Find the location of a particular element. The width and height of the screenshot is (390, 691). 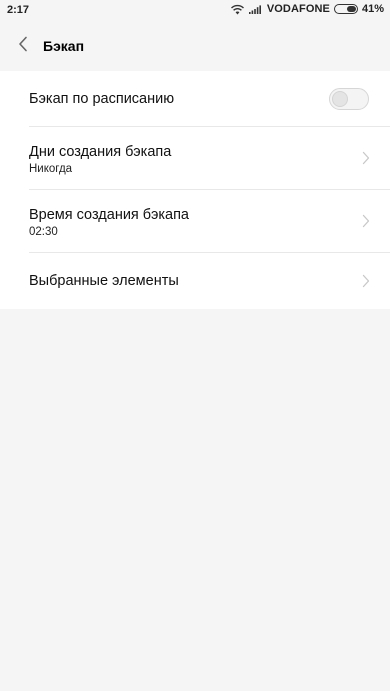

carrier-name: VODAFONE is located at coordinates (298, 9).